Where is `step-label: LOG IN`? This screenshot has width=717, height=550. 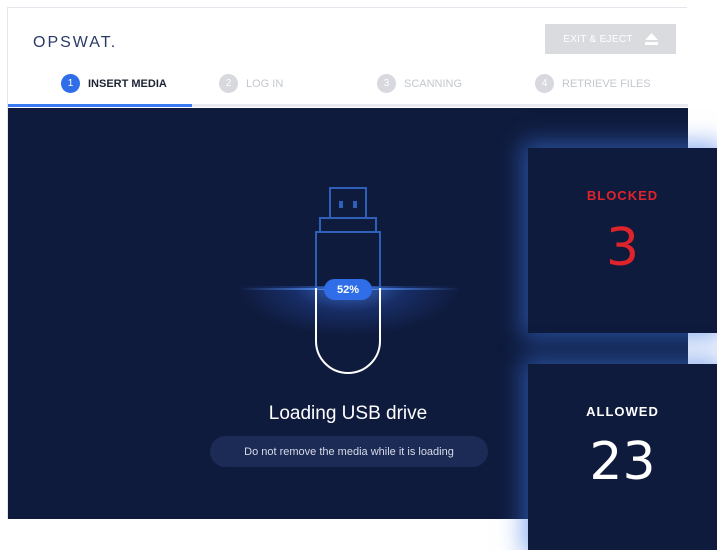 step-label: LOG IN is located at coordinates (265, 83).